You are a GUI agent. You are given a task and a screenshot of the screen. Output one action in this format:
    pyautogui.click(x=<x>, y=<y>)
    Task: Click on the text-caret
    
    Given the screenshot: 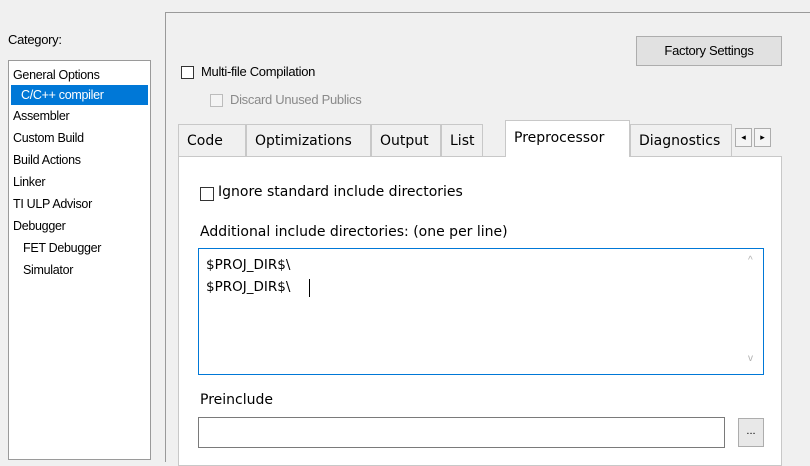 What is the action you would take?
    pyautogui.click(x=309, y=288)
    